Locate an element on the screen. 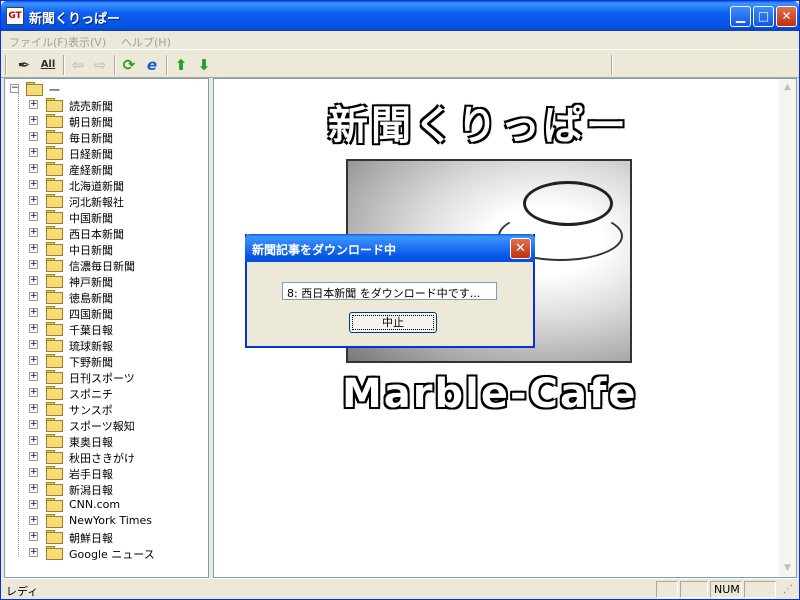 Image resolution: width=800 pixels, height=600 pixels. collapse-icon: − is located at coordinates (14, 88).